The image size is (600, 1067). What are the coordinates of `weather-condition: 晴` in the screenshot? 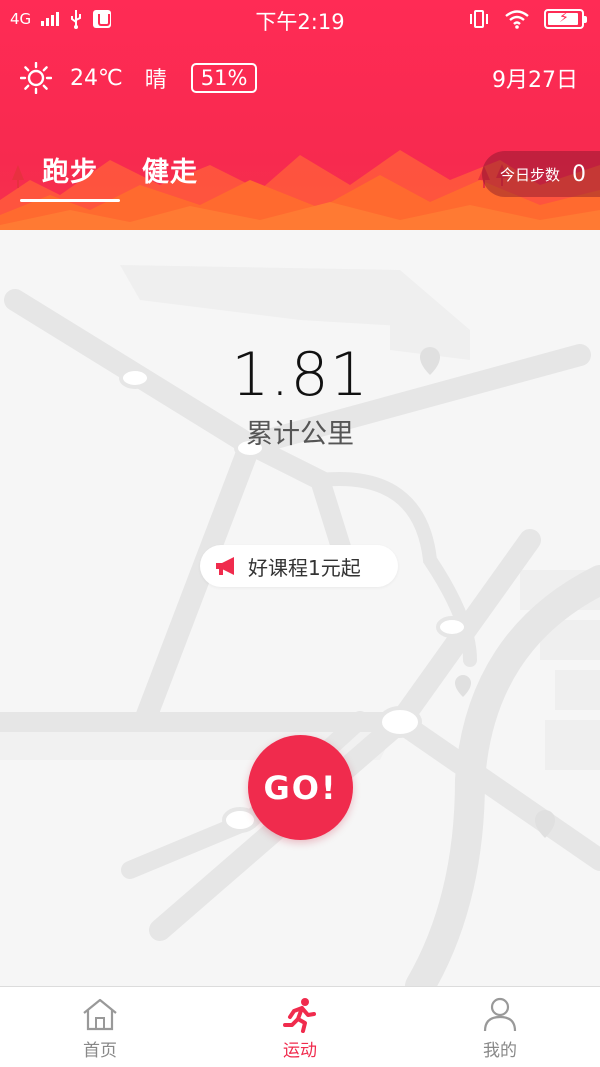 It's located at (155, 80).